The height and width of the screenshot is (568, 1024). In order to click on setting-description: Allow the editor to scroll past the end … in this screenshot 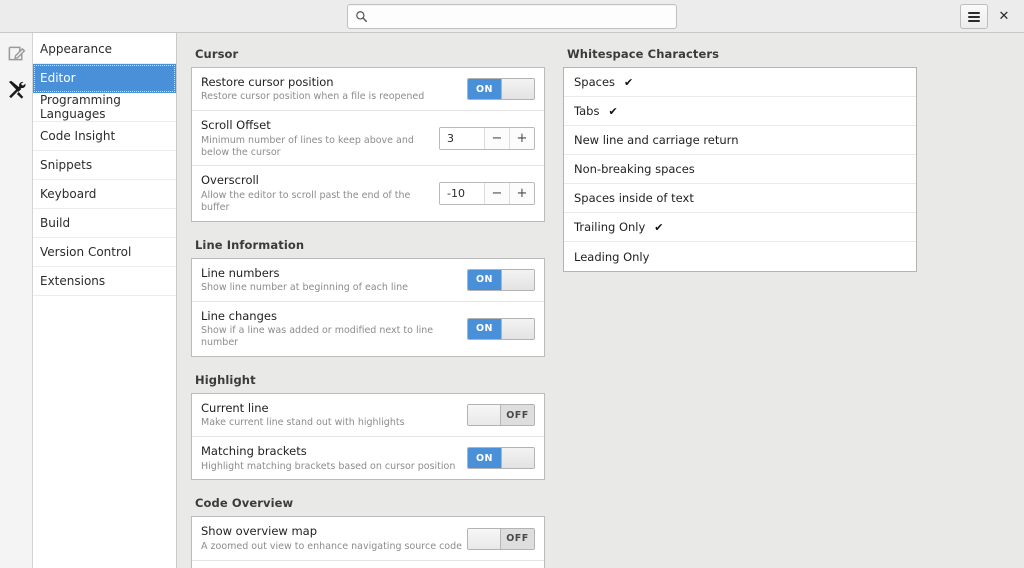, I will do `click(306, 201)`.